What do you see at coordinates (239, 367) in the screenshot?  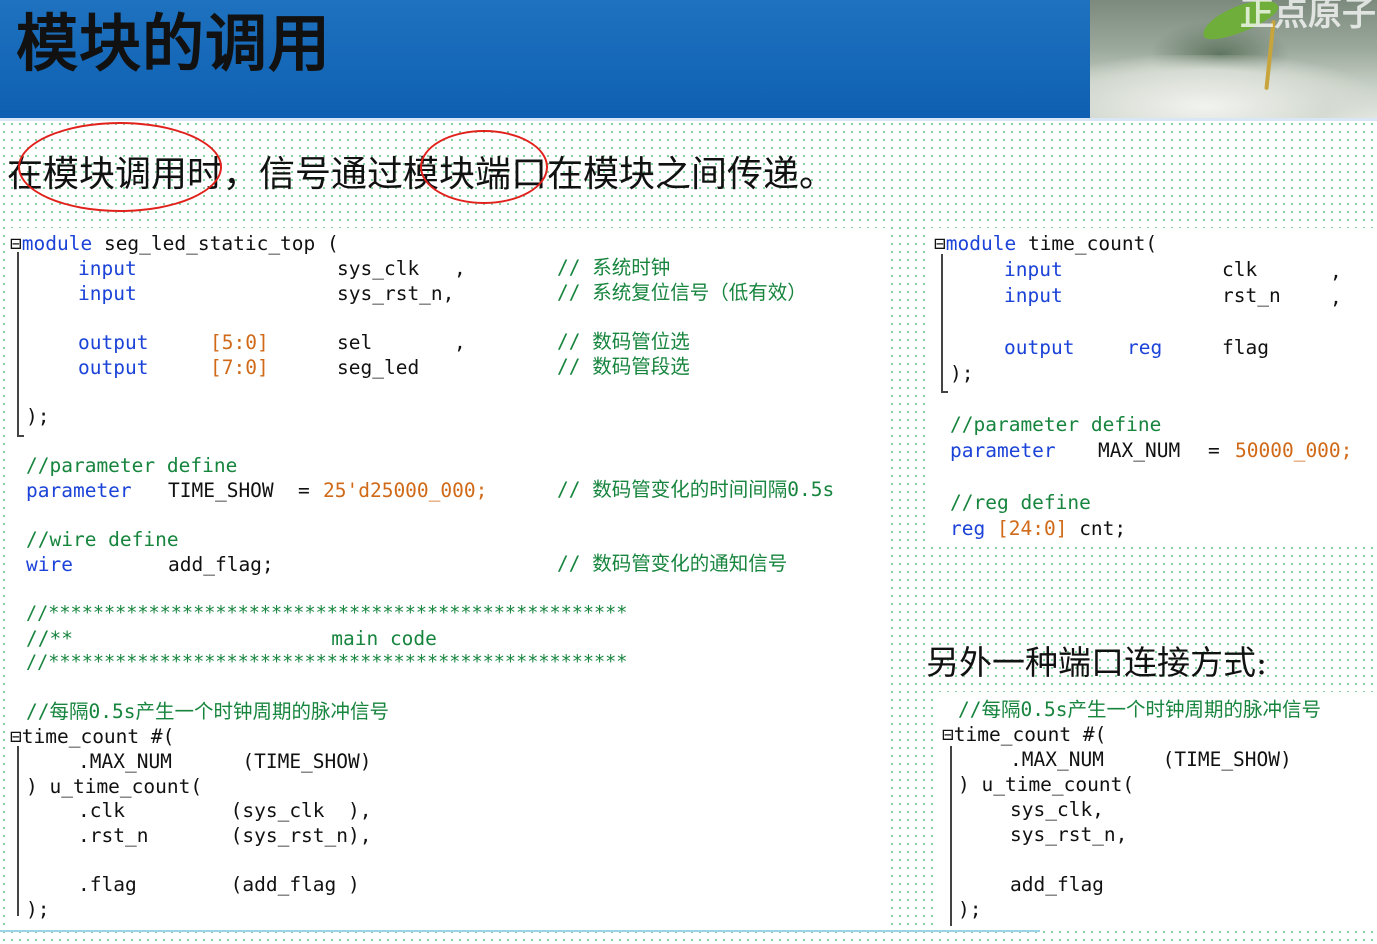 I see `port-width: [7:0]` at bounding box center [239, 367].